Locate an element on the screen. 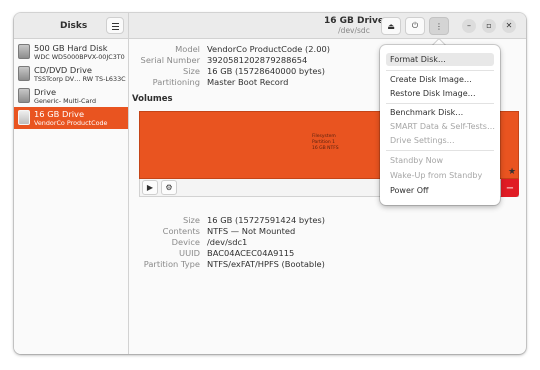  optical-drive-icon is located at coordinates (24, 73).